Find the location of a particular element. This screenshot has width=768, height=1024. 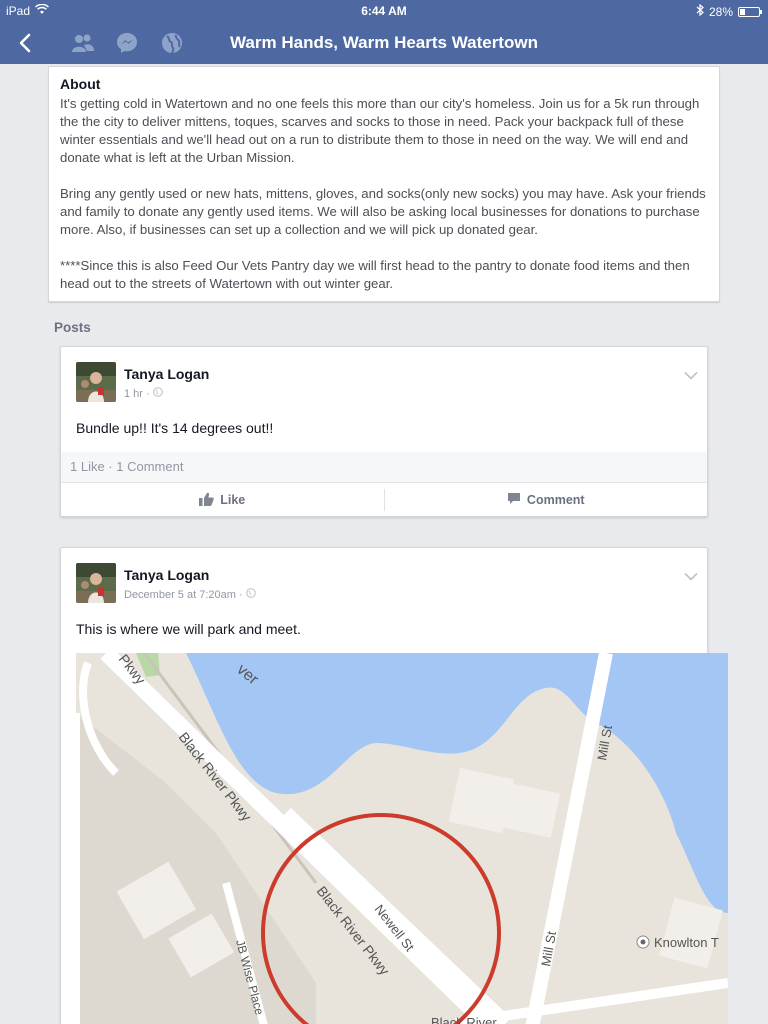

battery-fill is located at coordinates (743, 11).